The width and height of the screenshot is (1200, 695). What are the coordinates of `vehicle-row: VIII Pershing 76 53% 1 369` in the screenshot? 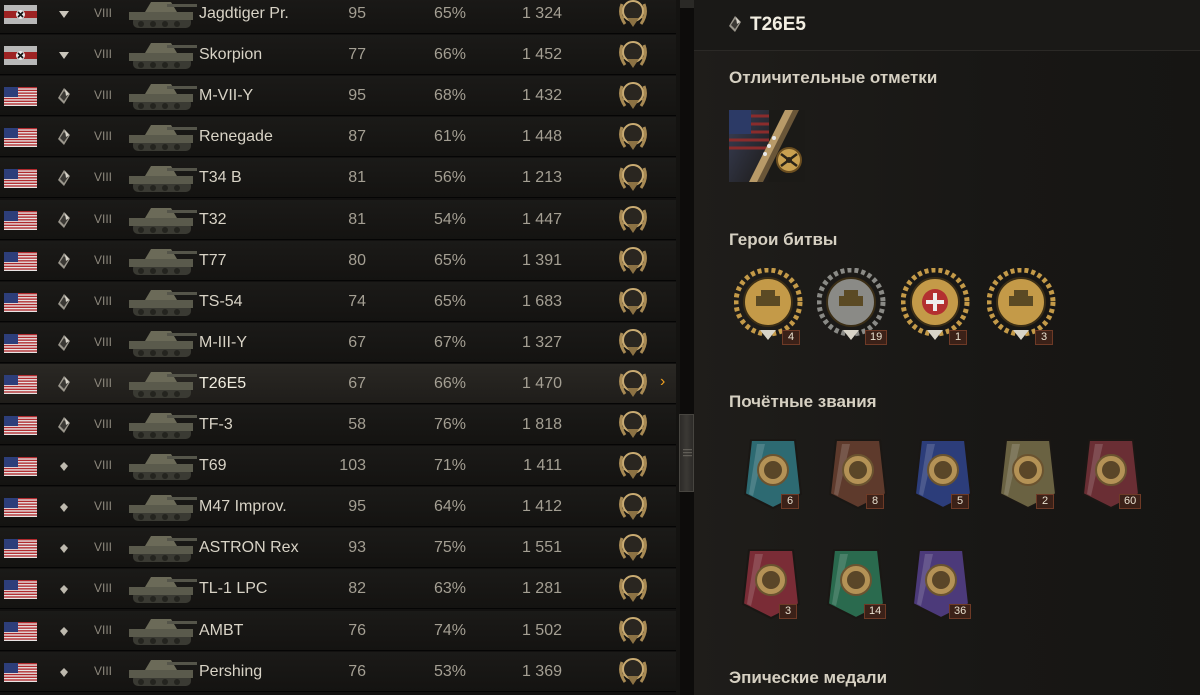 It's located at (338, 671).